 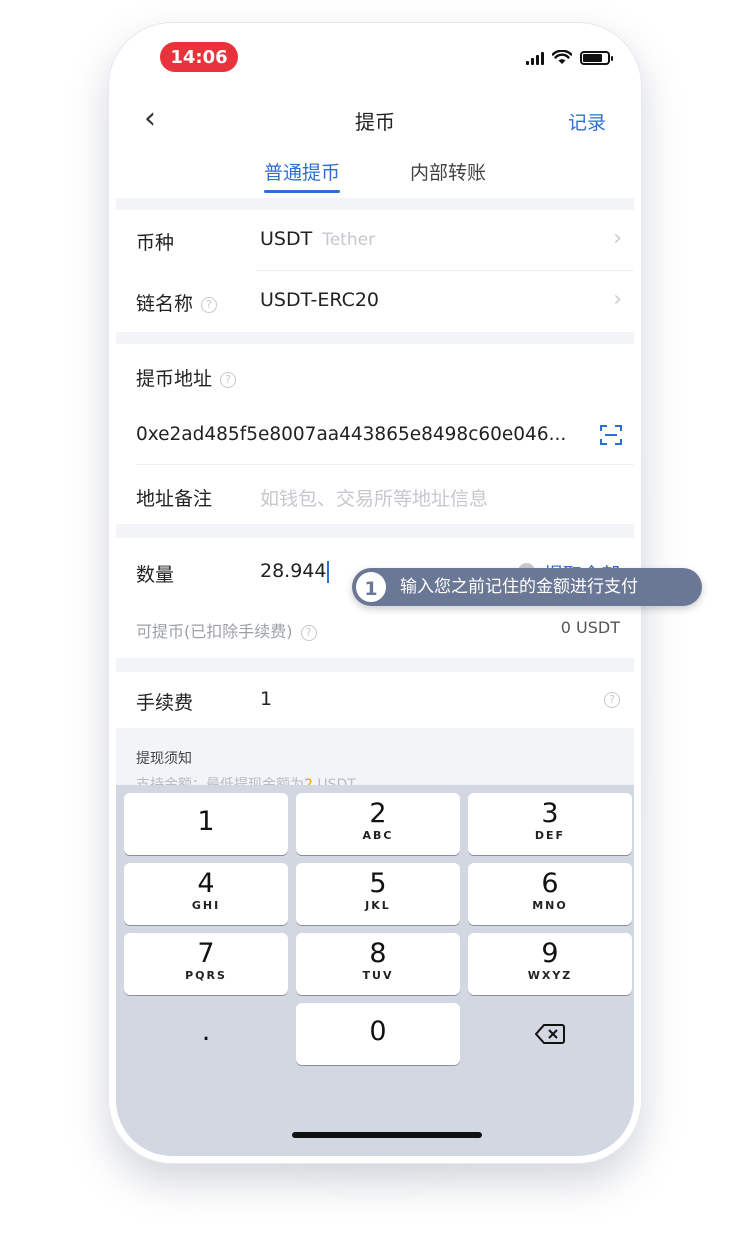 I want to click on home-indicator, so click(x=387, y=1135).